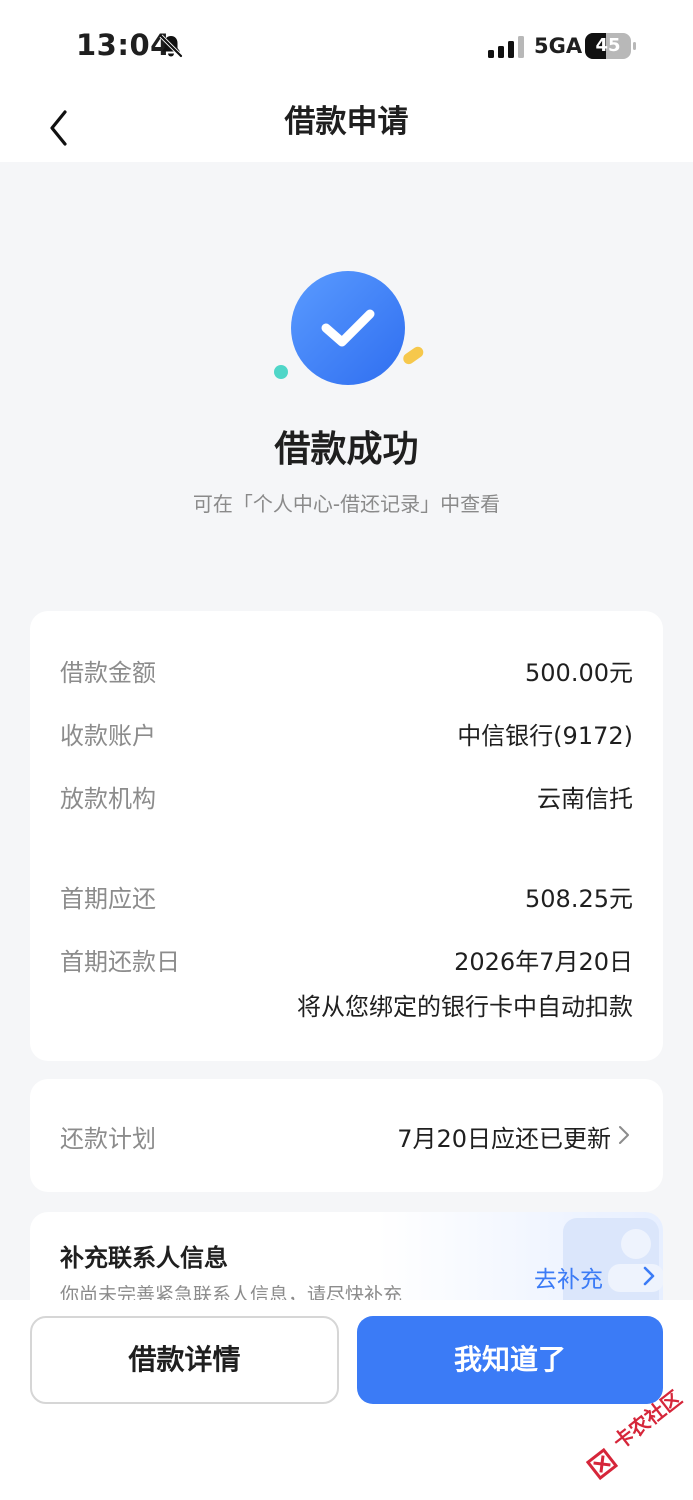 The image size is (693, 1500). What do you see at coordinates (506, 47) in the screenshot?
I see `signal-icon` at bounding box center [506, 47].